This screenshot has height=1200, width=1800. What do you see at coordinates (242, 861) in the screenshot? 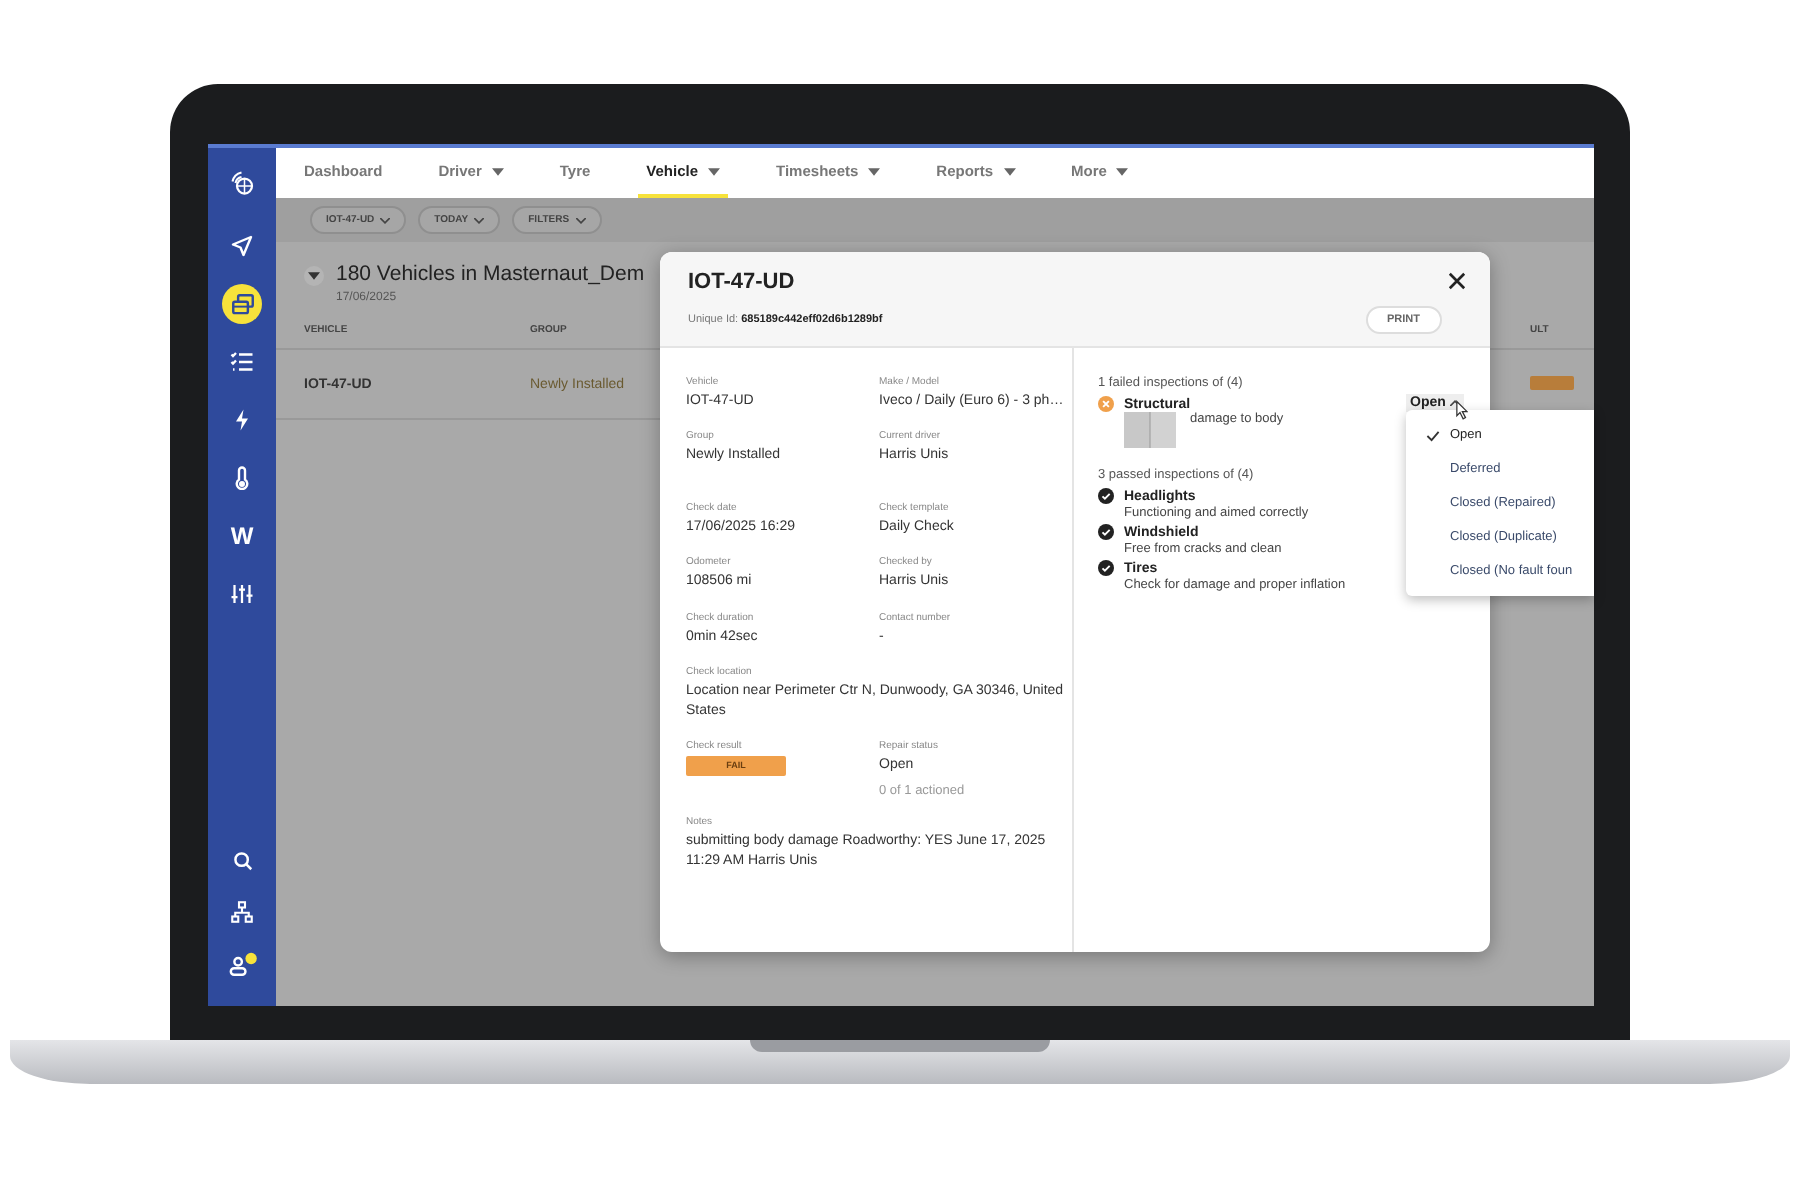
I see `search-icon` at bounding box center [242, 861].